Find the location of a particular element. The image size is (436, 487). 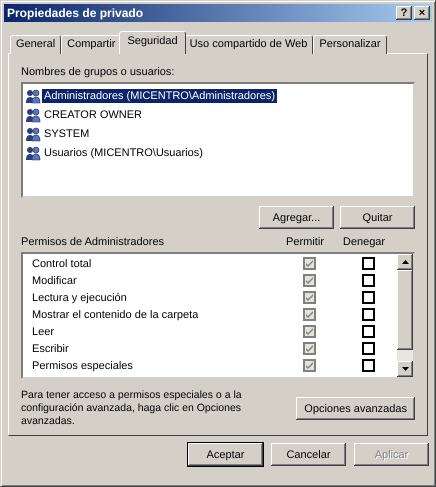

remove-button: Quitar is located at coordinates (377, 217).